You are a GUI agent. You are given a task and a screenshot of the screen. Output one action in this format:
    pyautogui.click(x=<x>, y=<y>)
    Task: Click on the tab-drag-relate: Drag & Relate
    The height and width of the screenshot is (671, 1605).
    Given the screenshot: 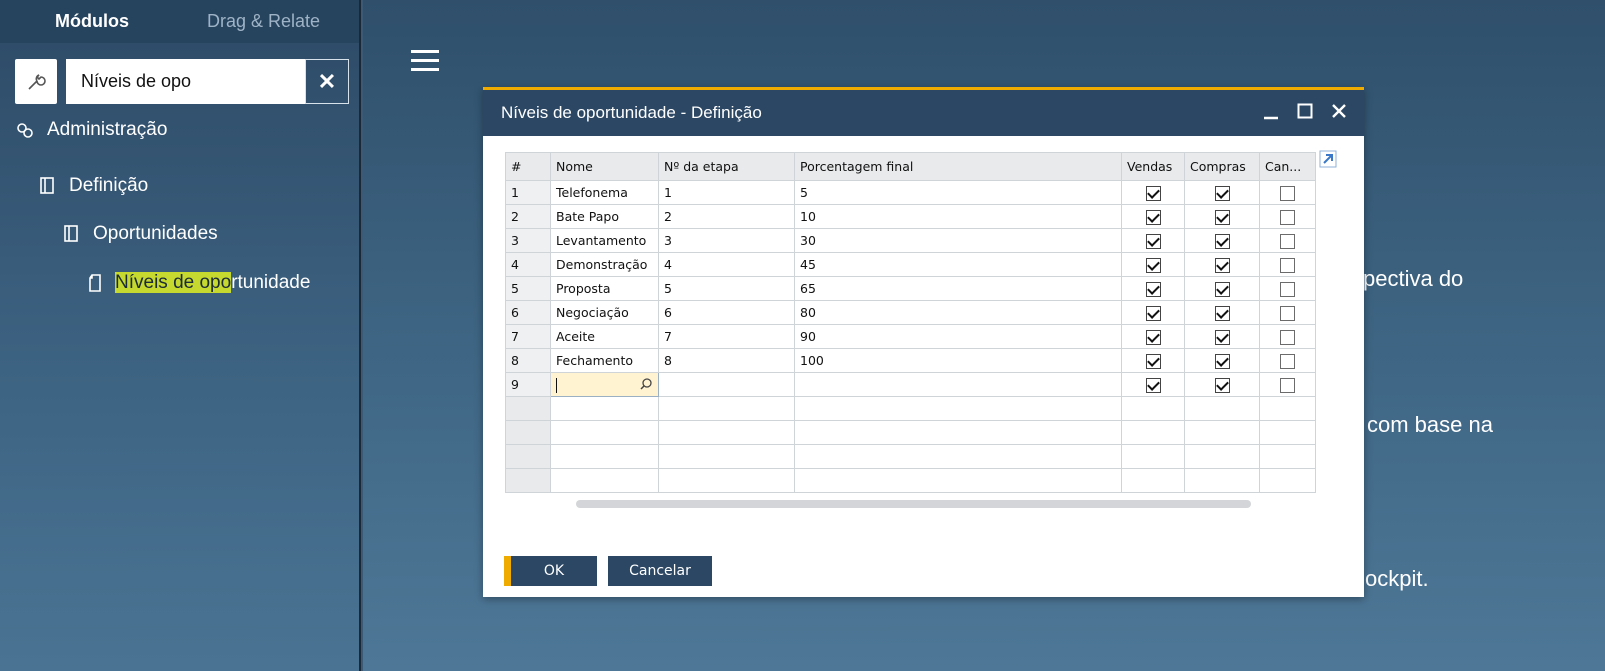 What is the action you would take?
    pyautogui.click(x=263, y=21)
    